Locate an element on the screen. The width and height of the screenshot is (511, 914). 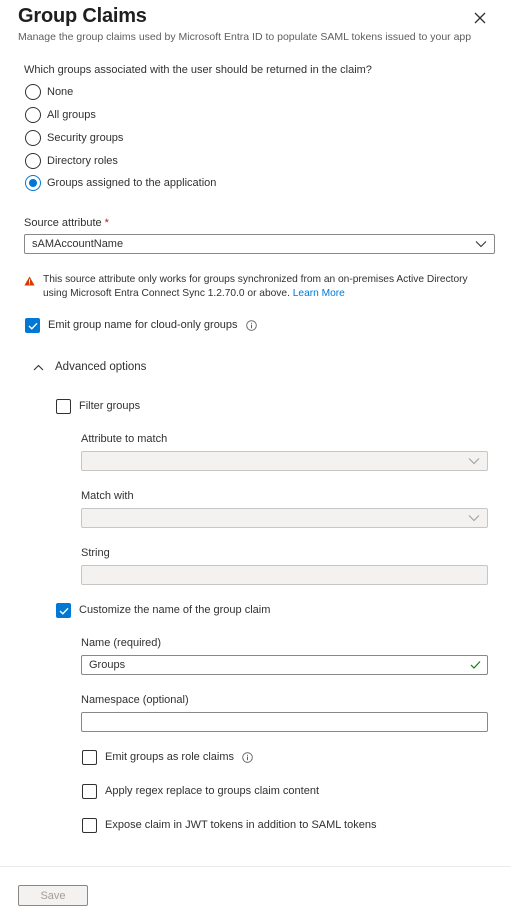
radio-label: Security groups is located at coordinates (85, 138).